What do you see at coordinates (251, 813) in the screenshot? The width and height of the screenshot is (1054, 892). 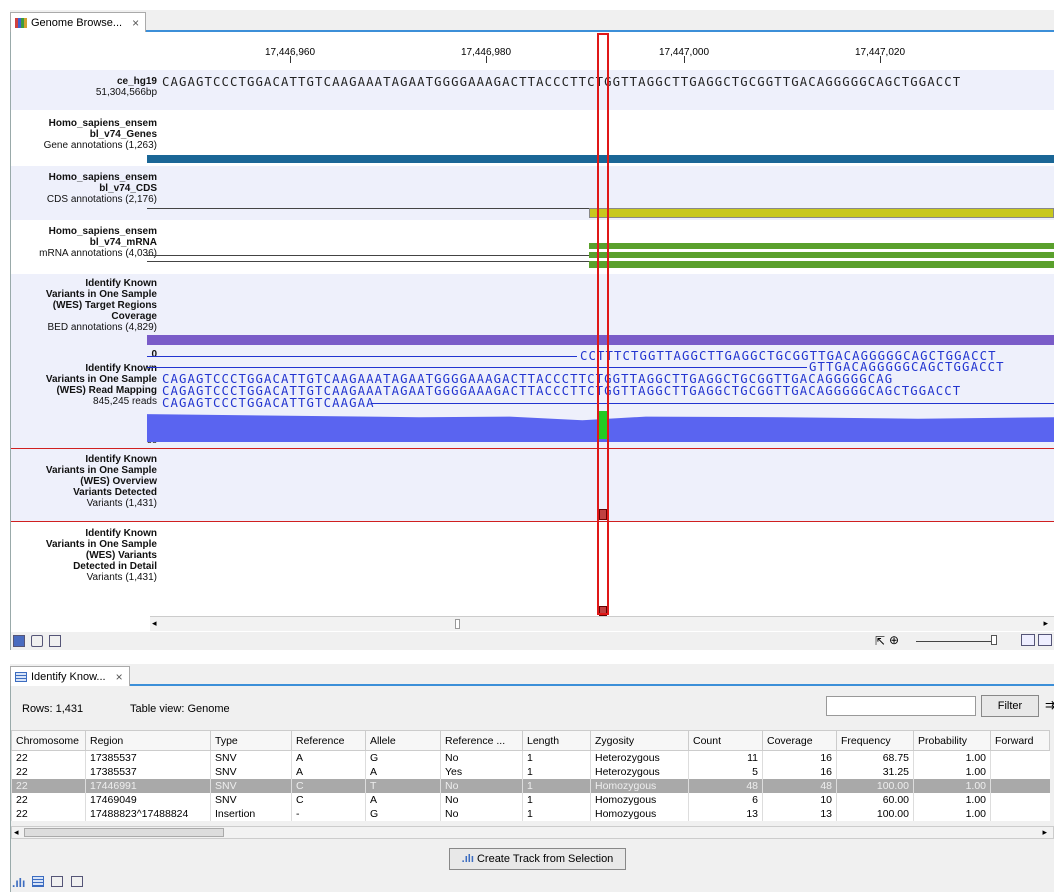 I see `table-cell: Insertion` at bounding box center [251, 813].